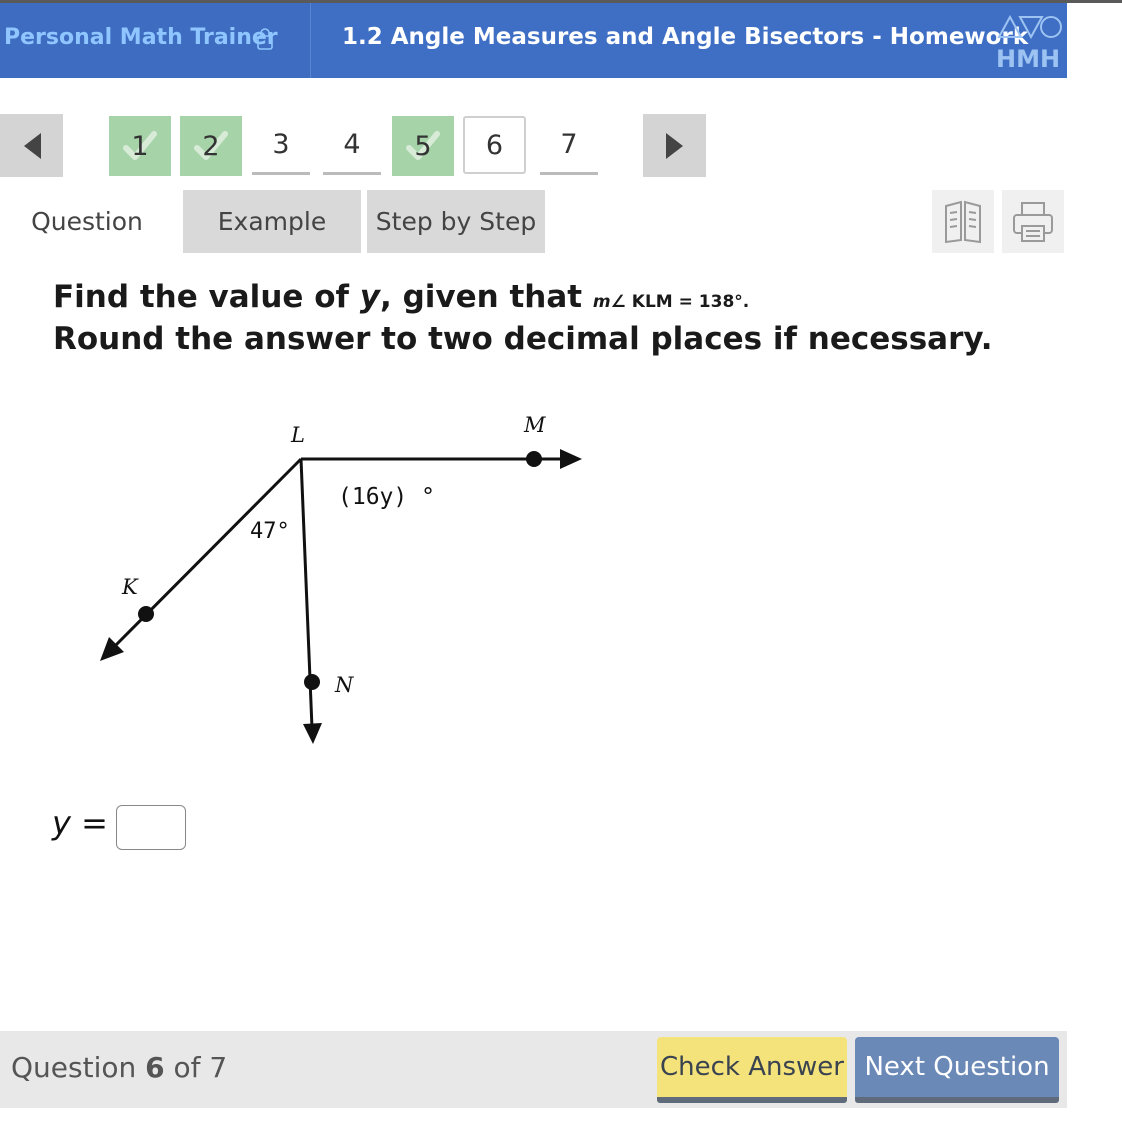 Image resolution: width=1122 pixels, height=1123 pixels. I want to click on question-word: Question, so click(74, 1067).